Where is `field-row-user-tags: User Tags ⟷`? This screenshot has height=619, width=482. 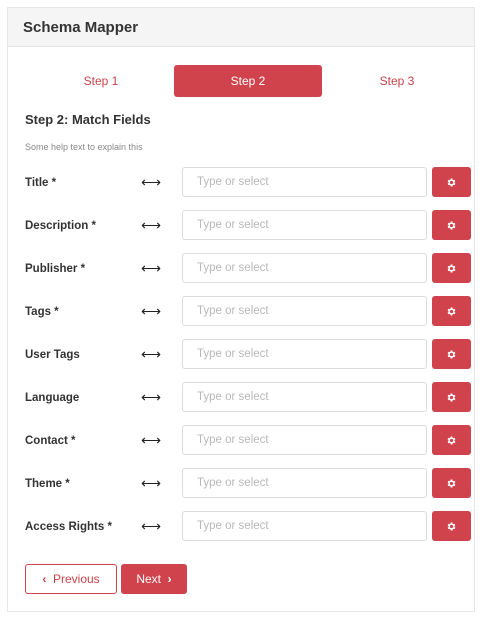 field-row-user-tags: User Tags ⟷ is located at coordinates (241, 355).